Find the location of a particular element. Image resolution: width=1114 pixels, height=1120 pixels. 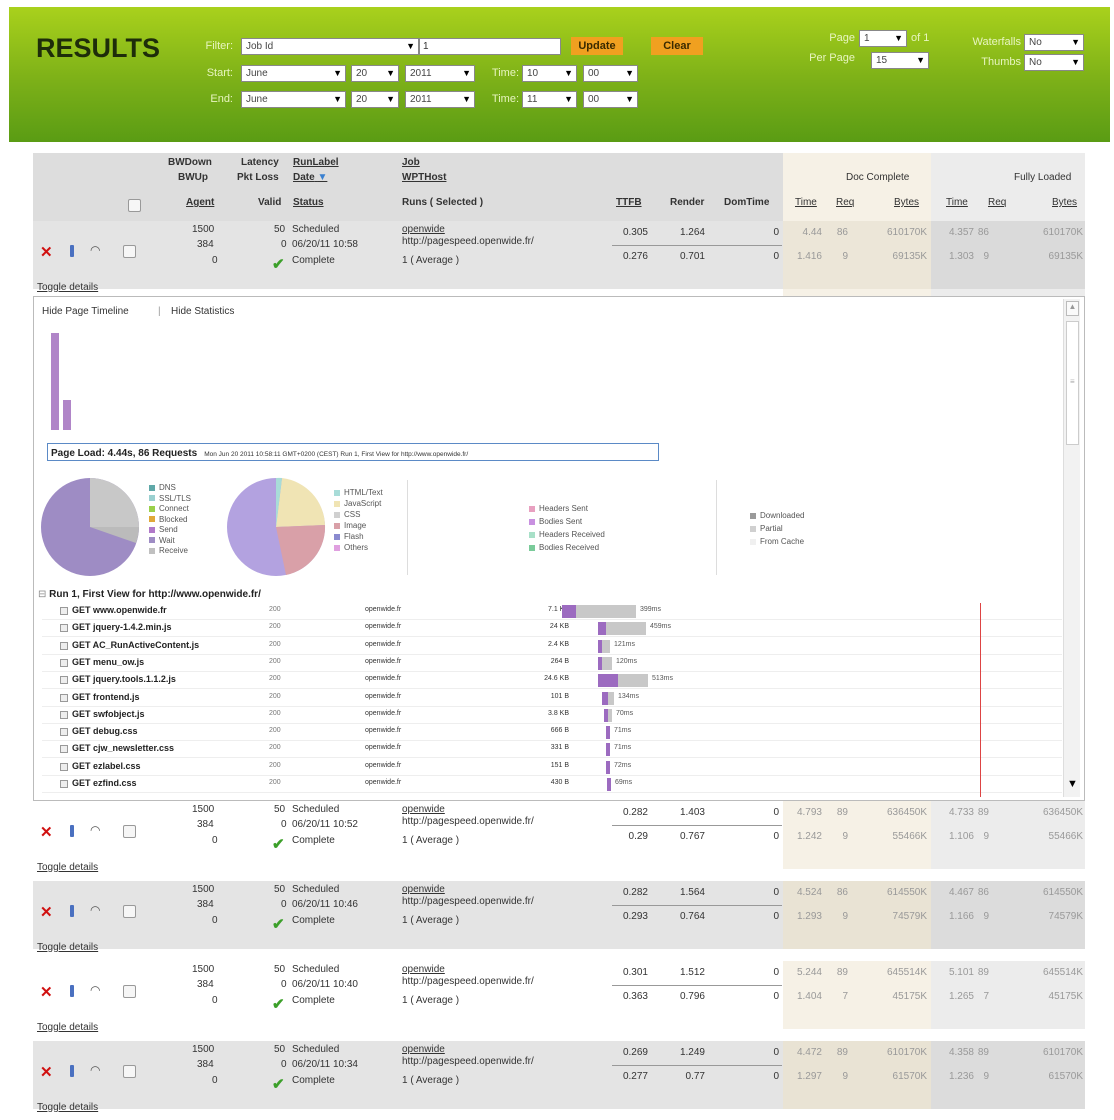

start-minute-select: 00 ▼ is located at coordinates (610, 73).